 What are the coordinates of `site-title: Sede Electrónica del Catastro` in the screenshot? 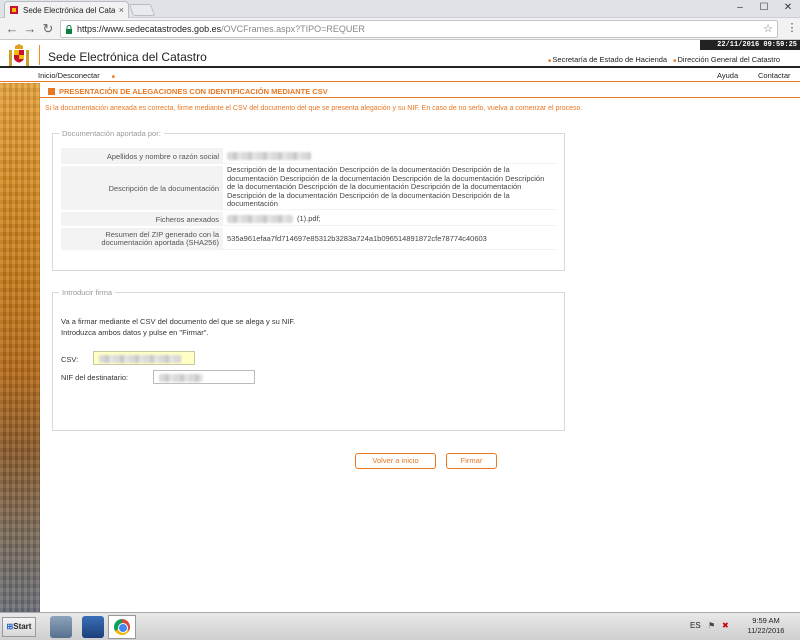 It's located at (127, 57).